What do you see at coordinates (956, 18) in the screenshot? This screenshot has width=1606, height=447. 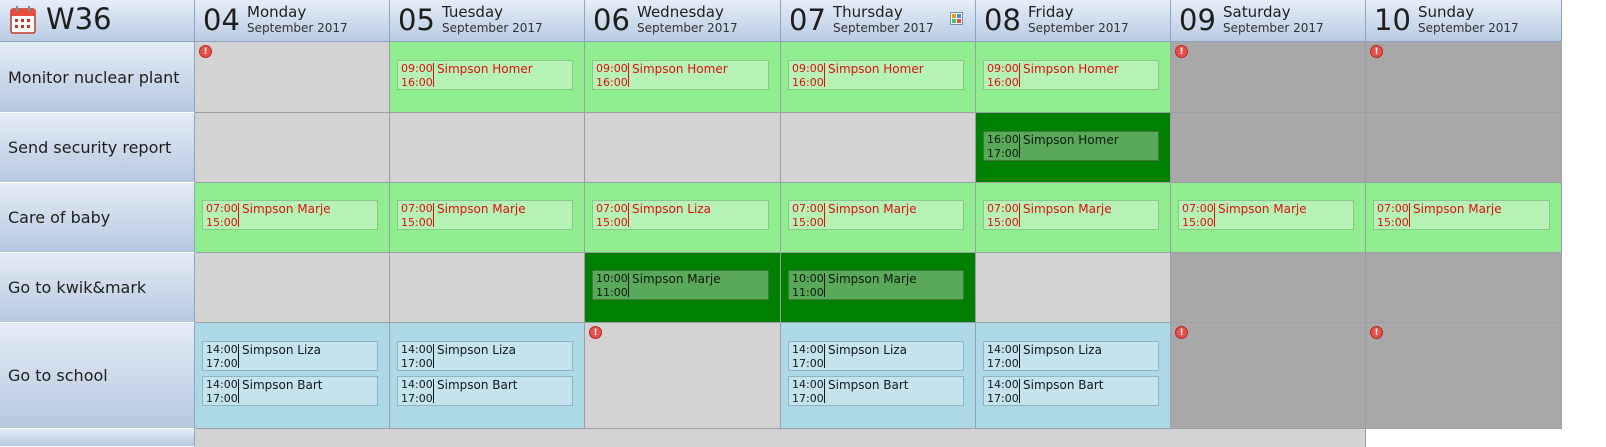 I see `day-view-icon` at bounding box center [956, 18].